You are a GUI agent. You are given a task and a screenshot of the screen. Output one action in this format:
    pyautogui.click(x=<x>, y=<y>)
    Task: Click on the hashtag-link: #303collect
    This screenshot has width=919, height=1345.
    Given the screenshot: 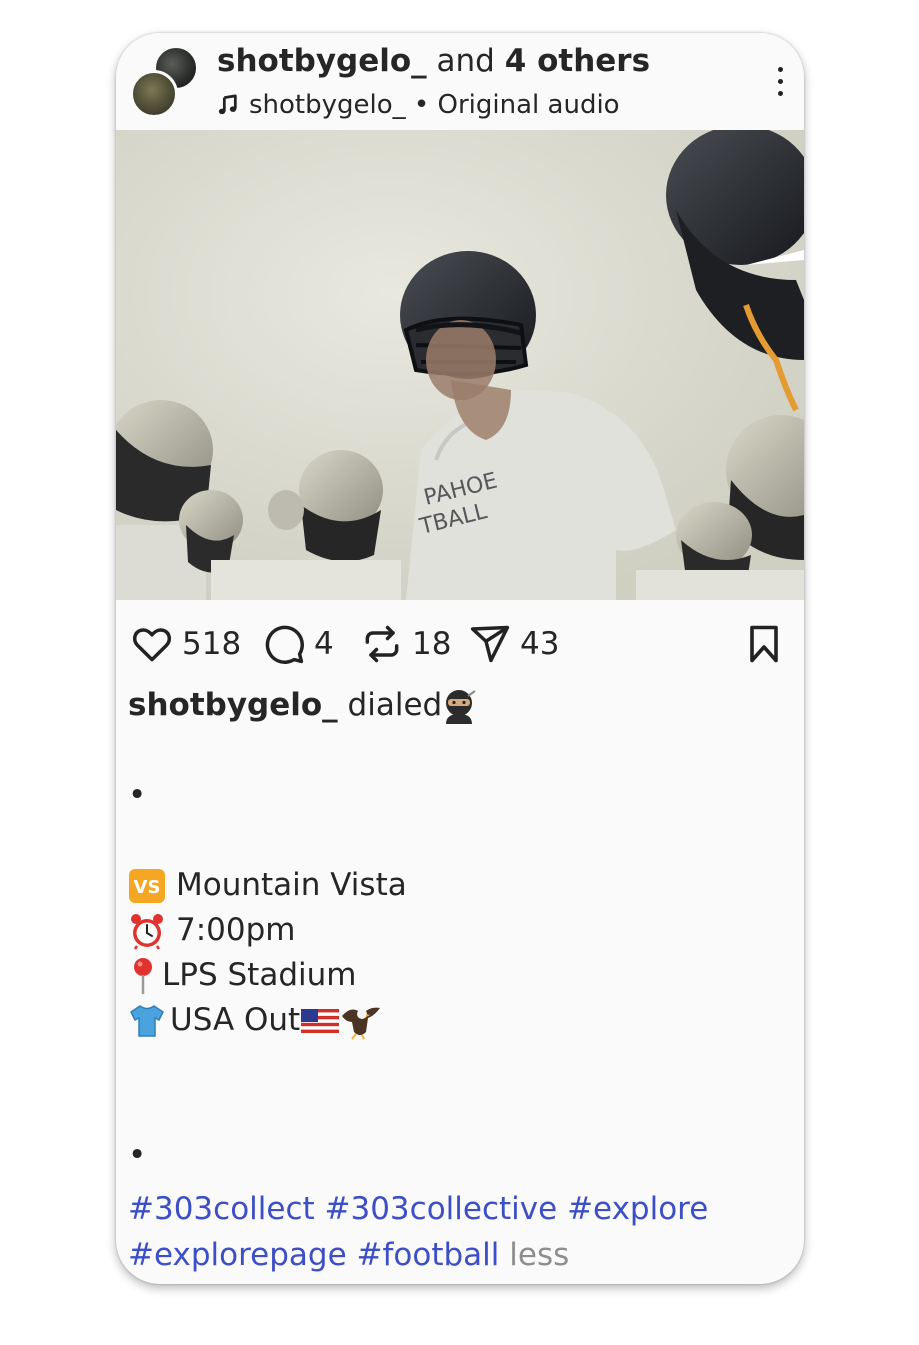 What is the action you would take?
    pyautogui.click(x=221, y=1209)
    